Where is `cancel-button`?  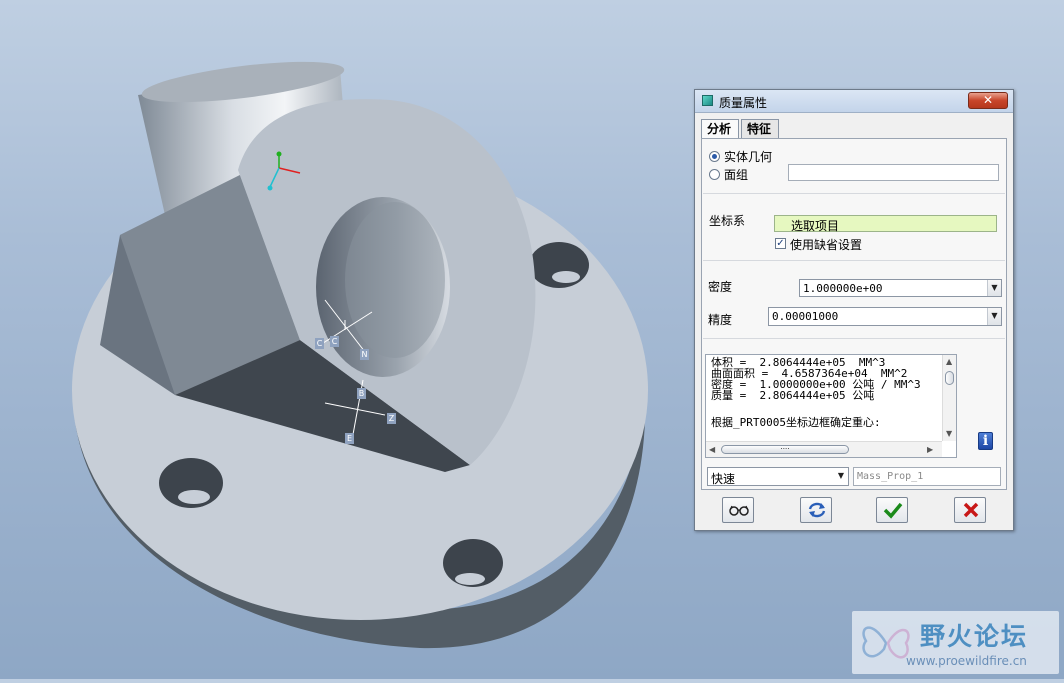 cancel-button is located at coordinates (970, 510).